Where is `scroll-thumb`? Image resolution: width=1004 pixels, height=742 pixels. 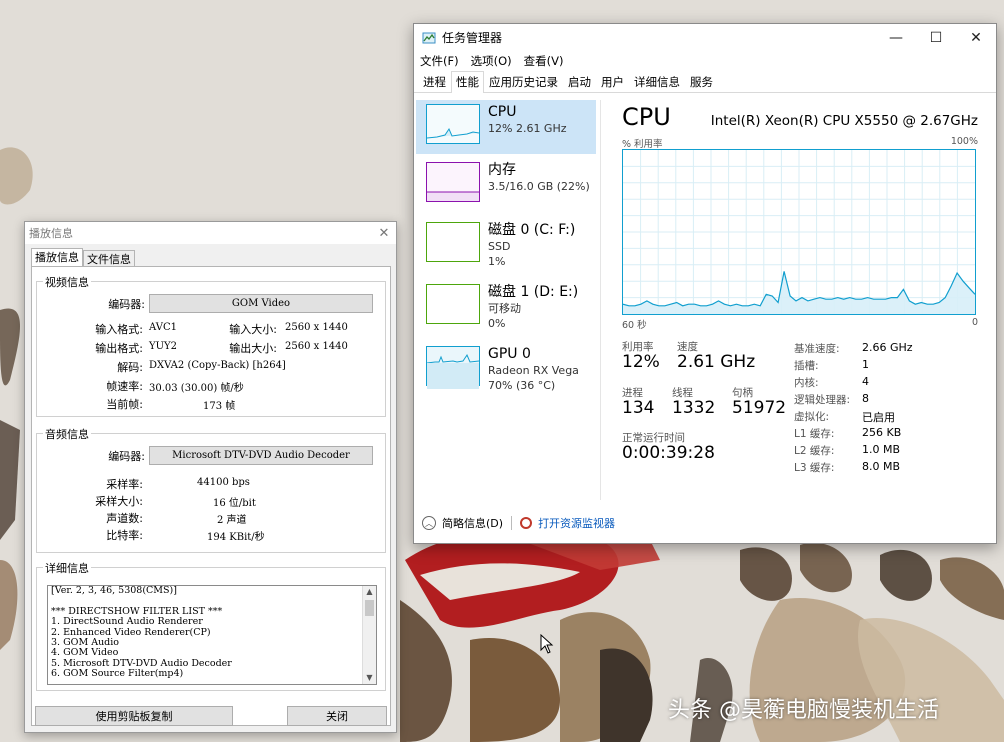 scroll-thumb is located at coordinates (369, 608).